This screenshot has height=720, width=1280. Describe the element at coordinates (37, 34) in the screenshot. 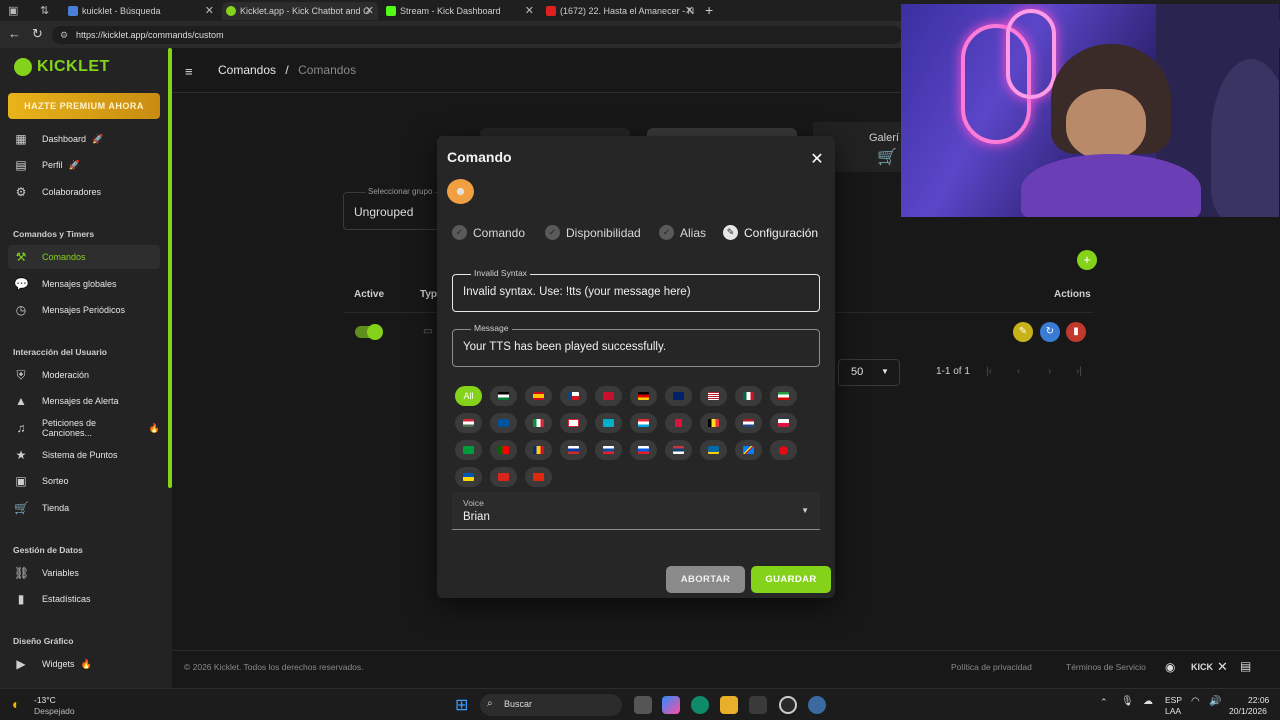

I see `reload-icon: ↻` at that location.